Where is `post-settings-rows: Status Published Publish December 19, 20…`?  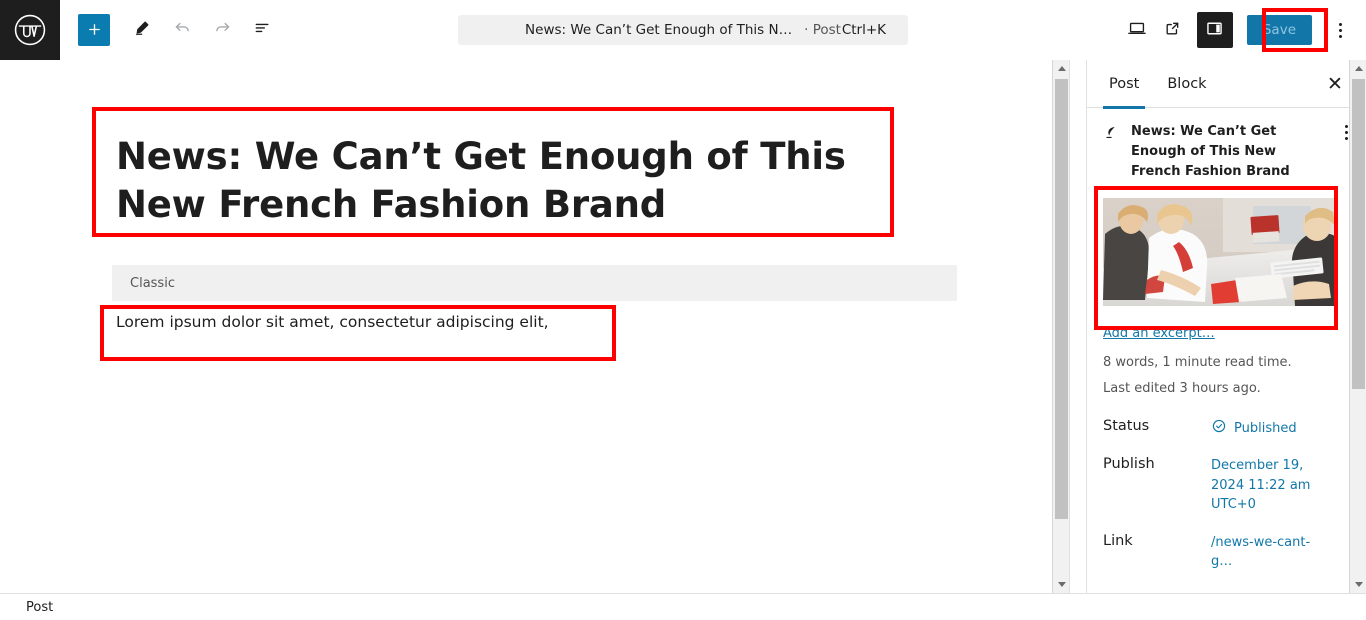 post-settings-rows: Status Published Publish December 19, 20… is located at coordinates (1225, 495).